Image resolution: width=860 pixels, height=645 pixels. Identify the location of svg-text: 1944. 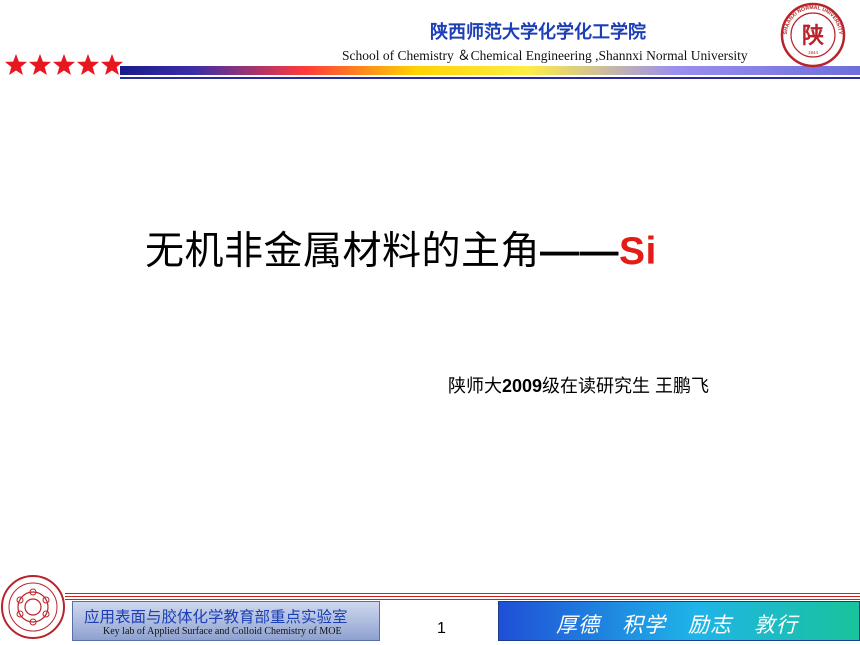
(813, 52).